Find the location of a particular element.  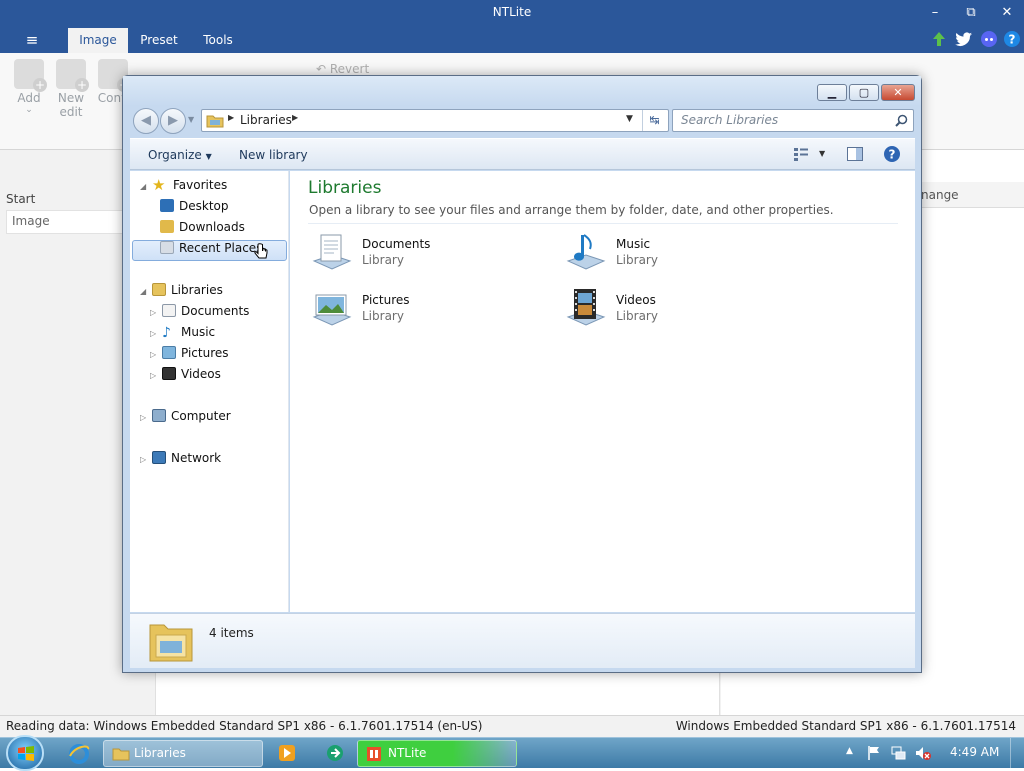

add-button: Add ⌄ is located at coordinates (29, 87).